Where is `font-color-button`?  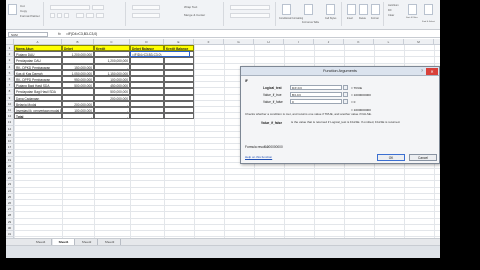 font-color-button is located at coordinates (100, 15).